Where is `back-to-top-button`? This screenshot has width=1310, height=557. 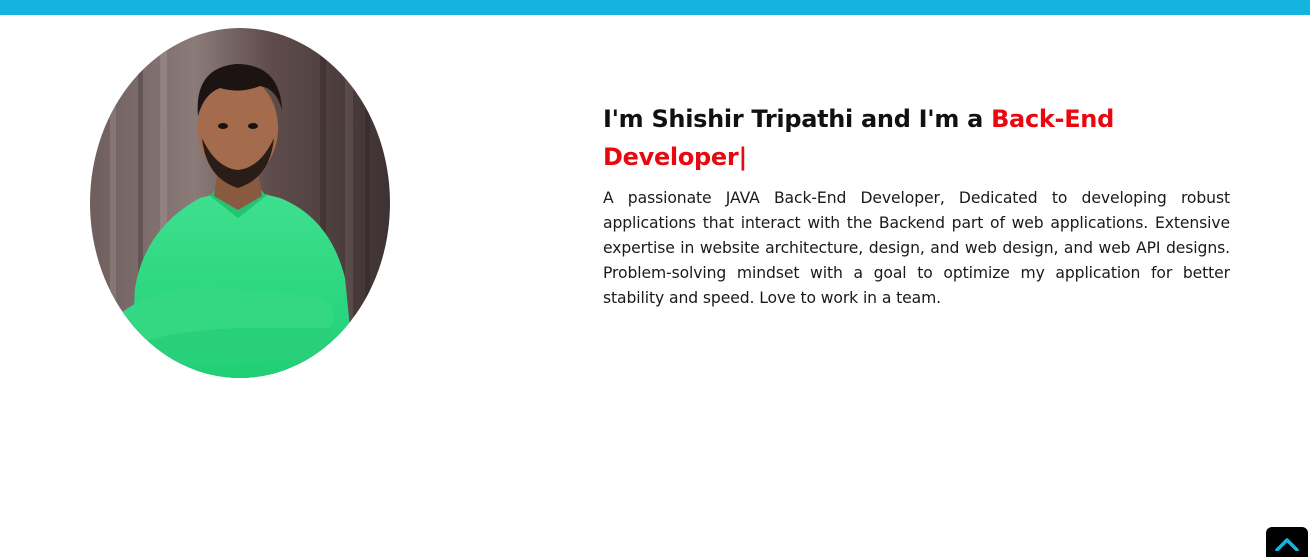
back-to-top-button is located at coordinates (1287, 542).